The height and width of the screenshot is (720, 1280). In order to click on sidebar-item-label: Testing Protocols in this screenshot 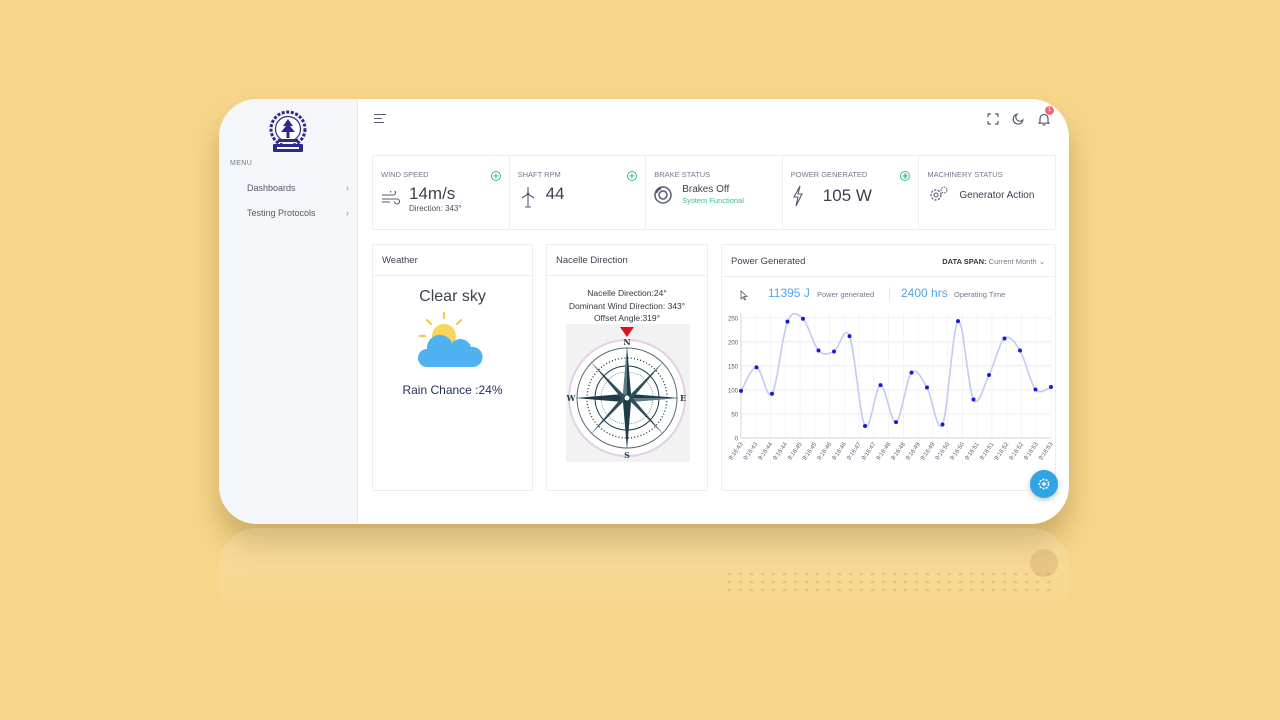, I will do `click(281, 213)`.